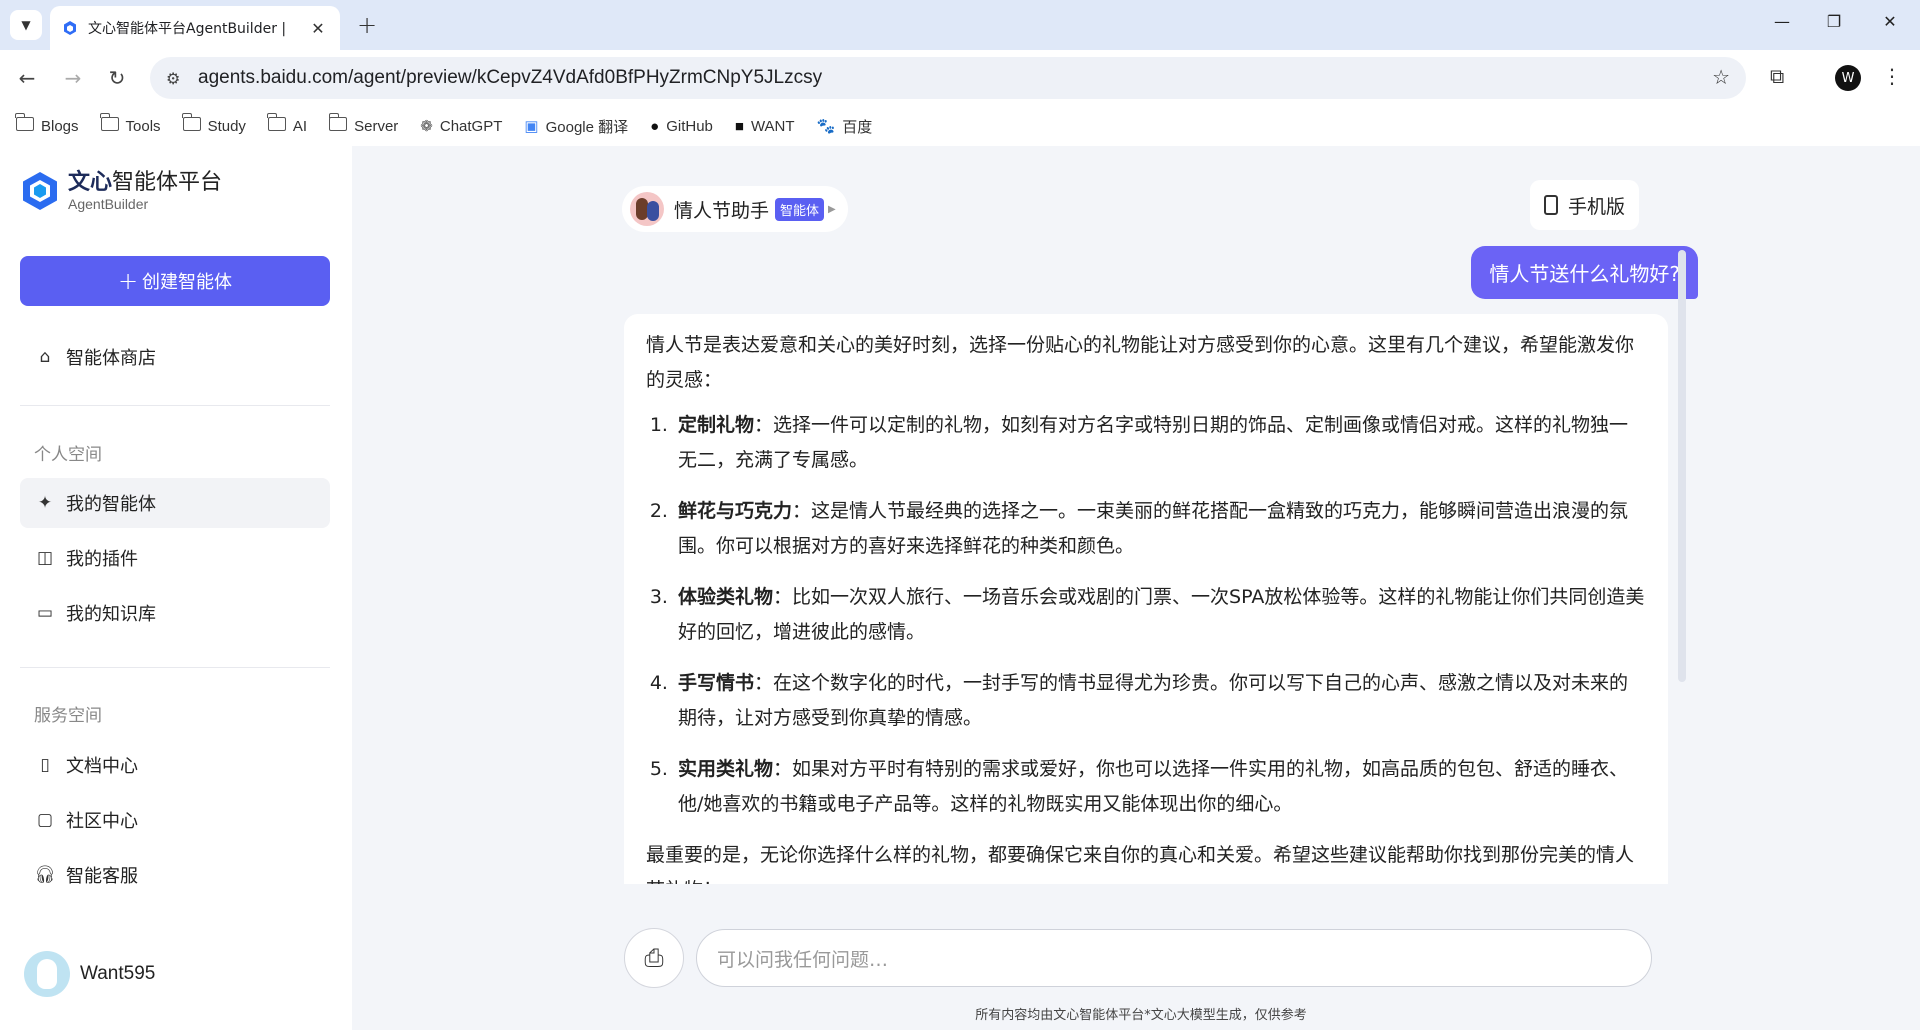  Describe the element at coordinates (826, 126) in the screenshot. I see `baidu-icon: 🐾` at that location.